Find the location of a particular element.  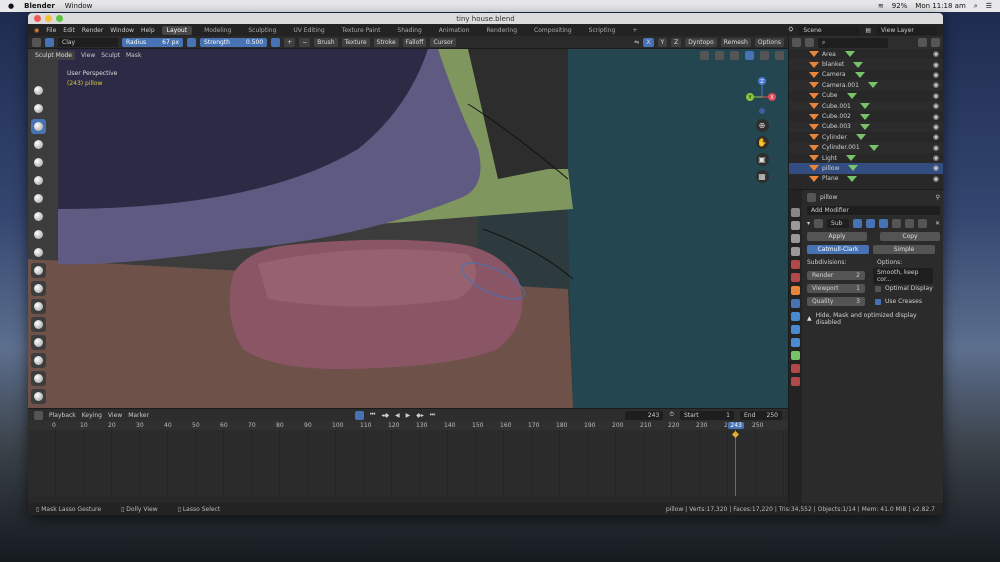

output-tab-icon is located at coordinates (795, 238).